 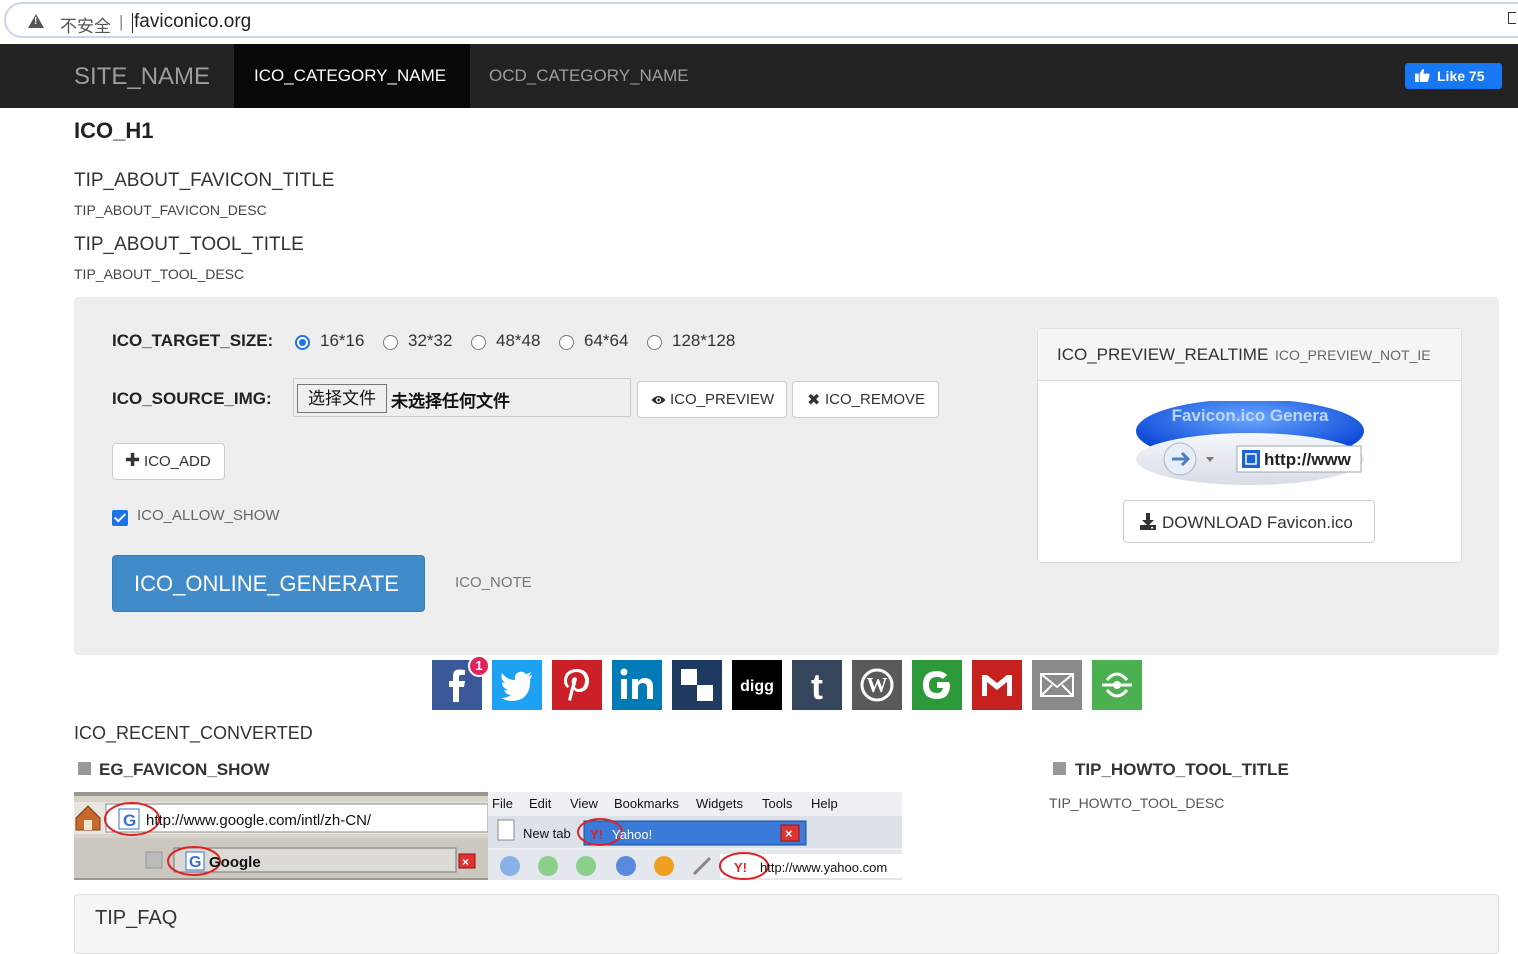 I want to click on file-input: 选择文件 未选择任何文件, so click(x=462, y=397).